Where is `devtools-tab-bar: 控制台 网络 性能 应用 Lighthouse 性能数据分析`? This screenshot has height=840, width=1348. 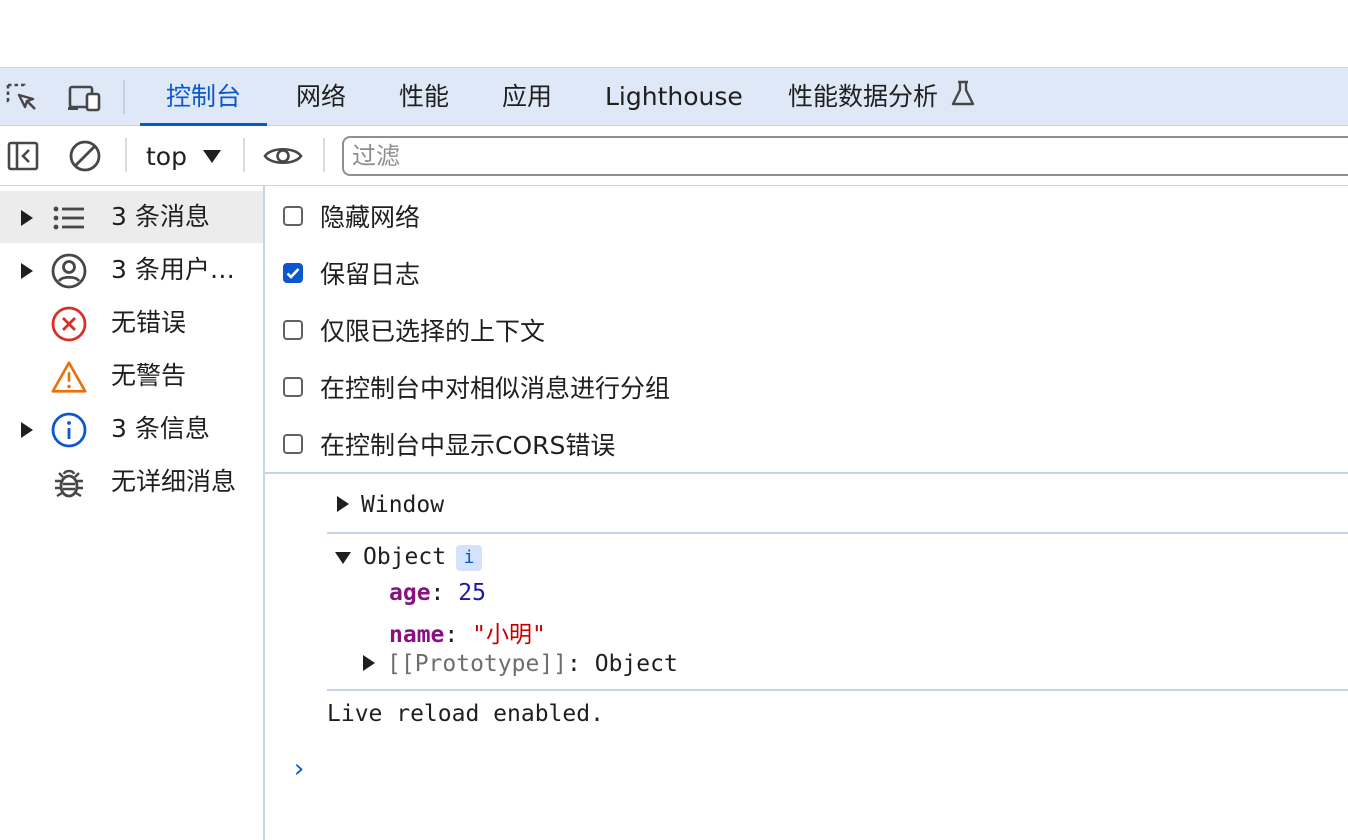
devtools-tab-bar: 控制台 网络 性能 应用 Lighthouse 性能数据分析 is located at coordinates (674, 96).